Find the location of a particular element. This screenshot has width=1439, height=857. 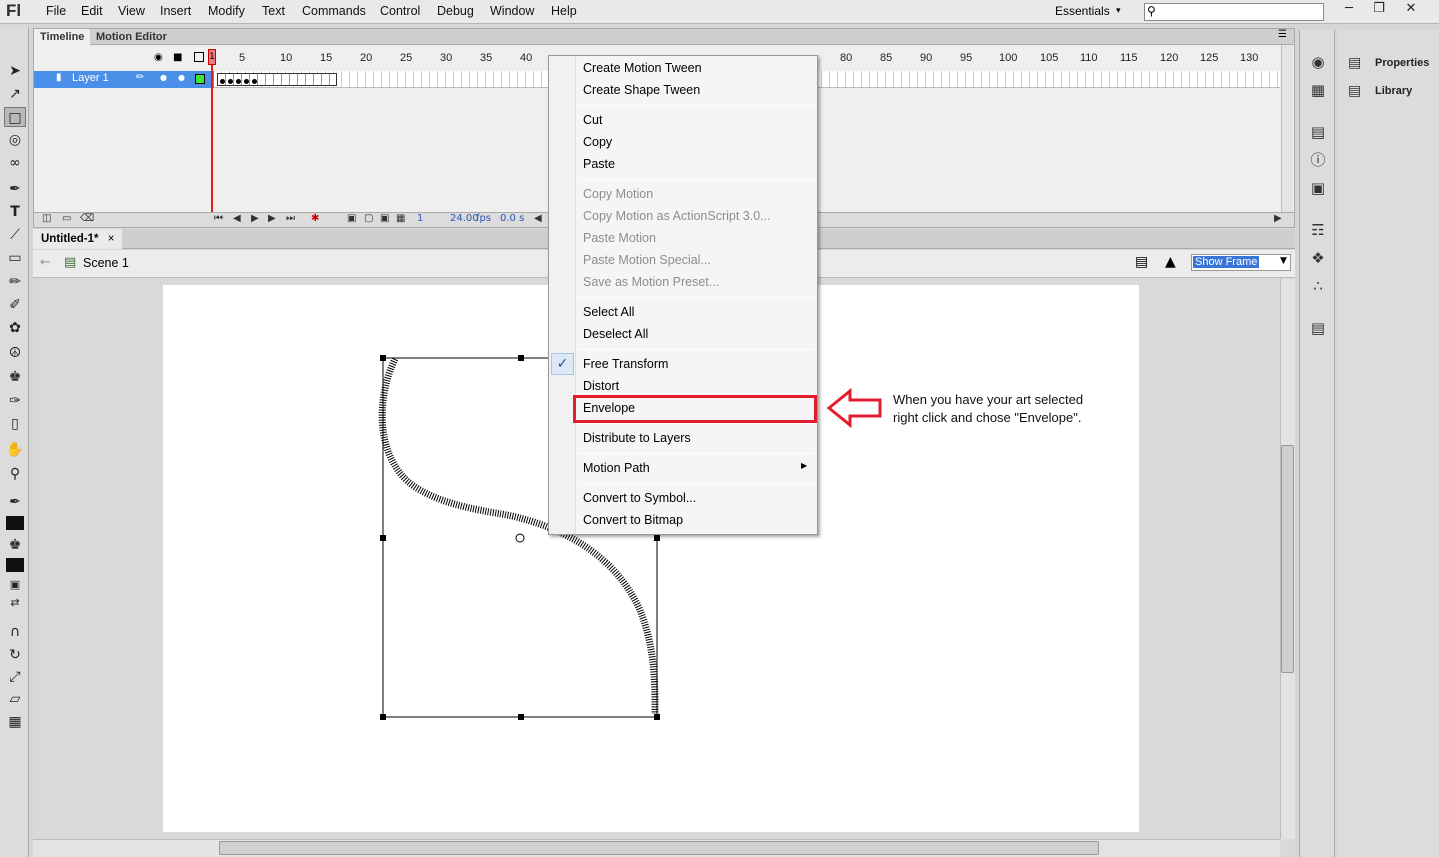

components-icon: ❖ is located at coordinates (1318, 258).